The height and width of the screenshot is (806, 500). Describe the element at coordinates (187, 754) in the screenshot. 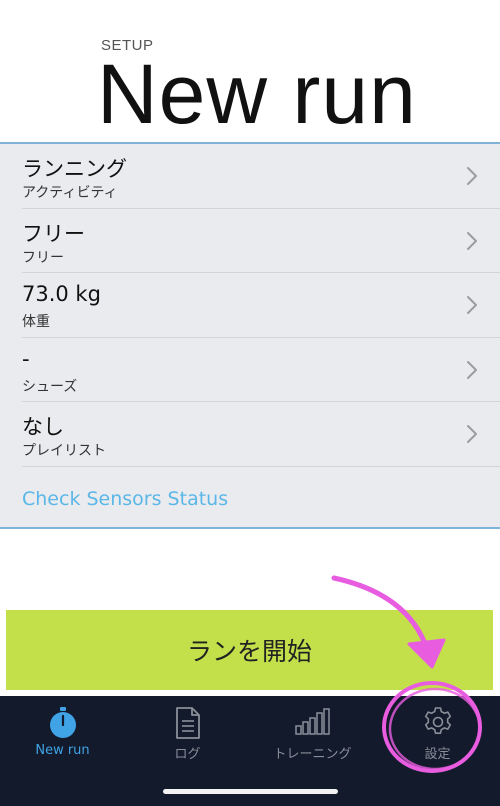

I see `tab-label: ログ` at that location.